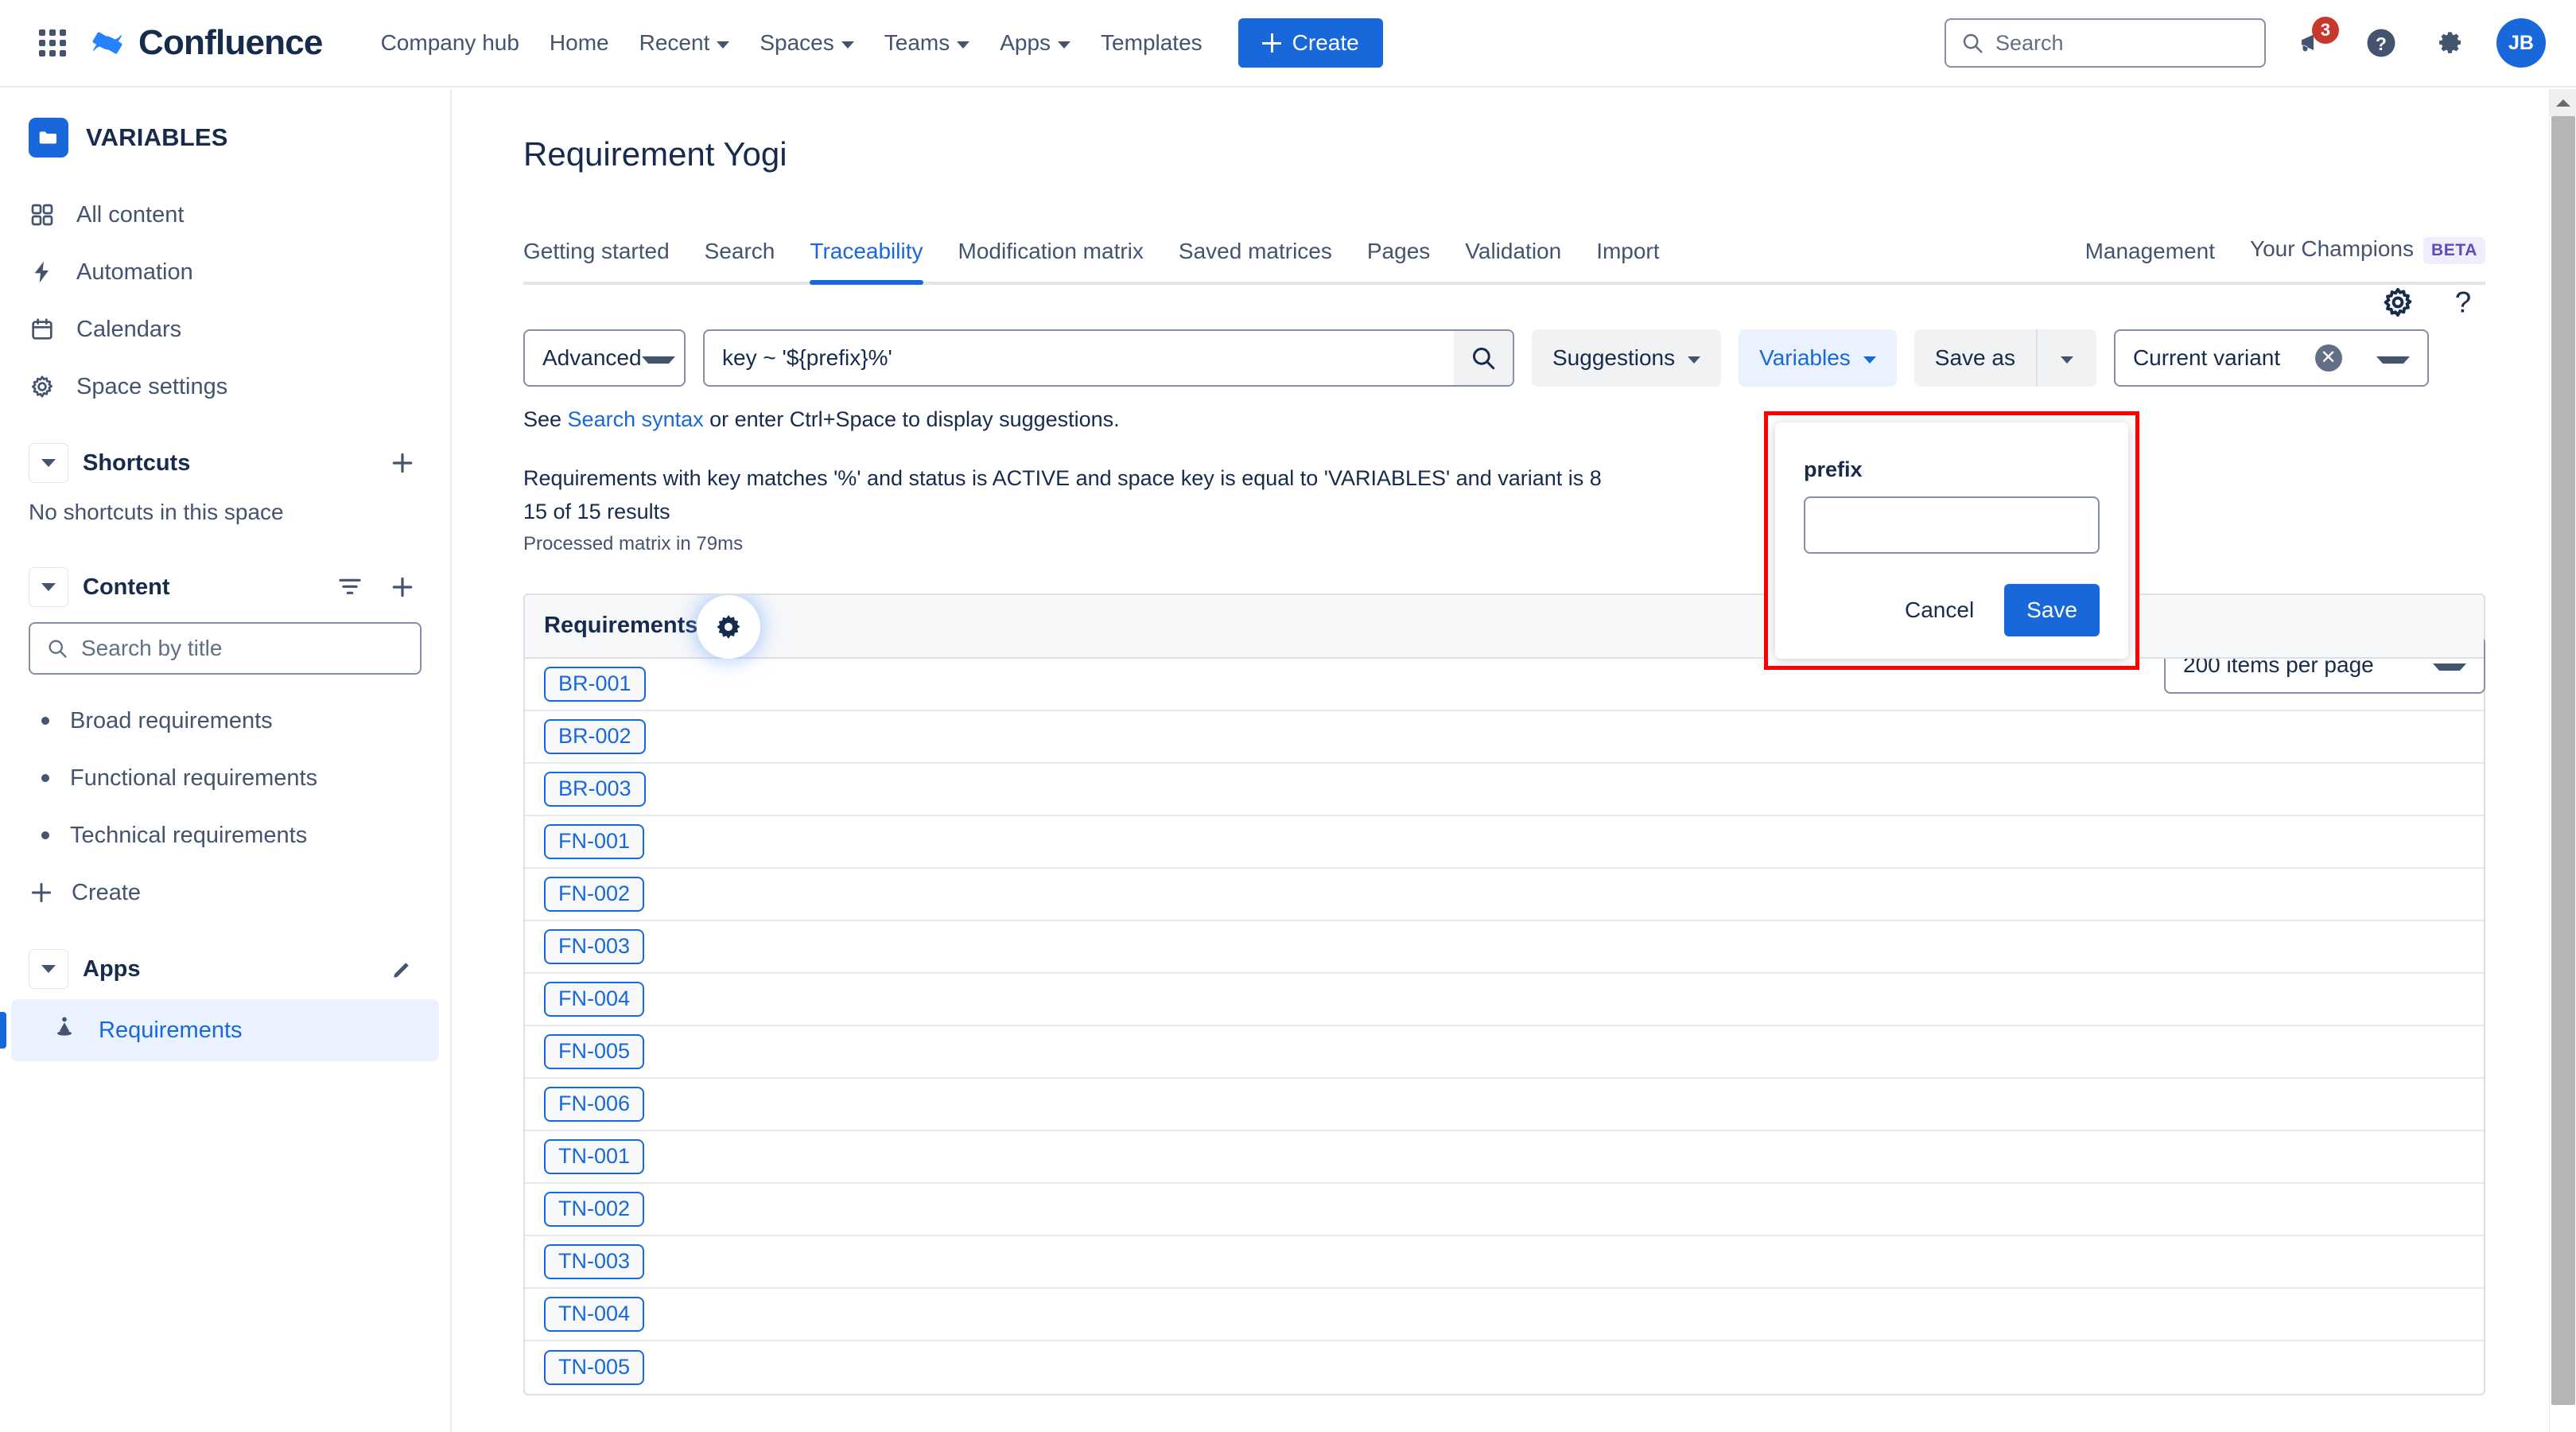 Image resolution: width=2576 pixels, height=1432 pixels. I want to click on sidebar-item-calendars: Calendars, so click(225, 330).